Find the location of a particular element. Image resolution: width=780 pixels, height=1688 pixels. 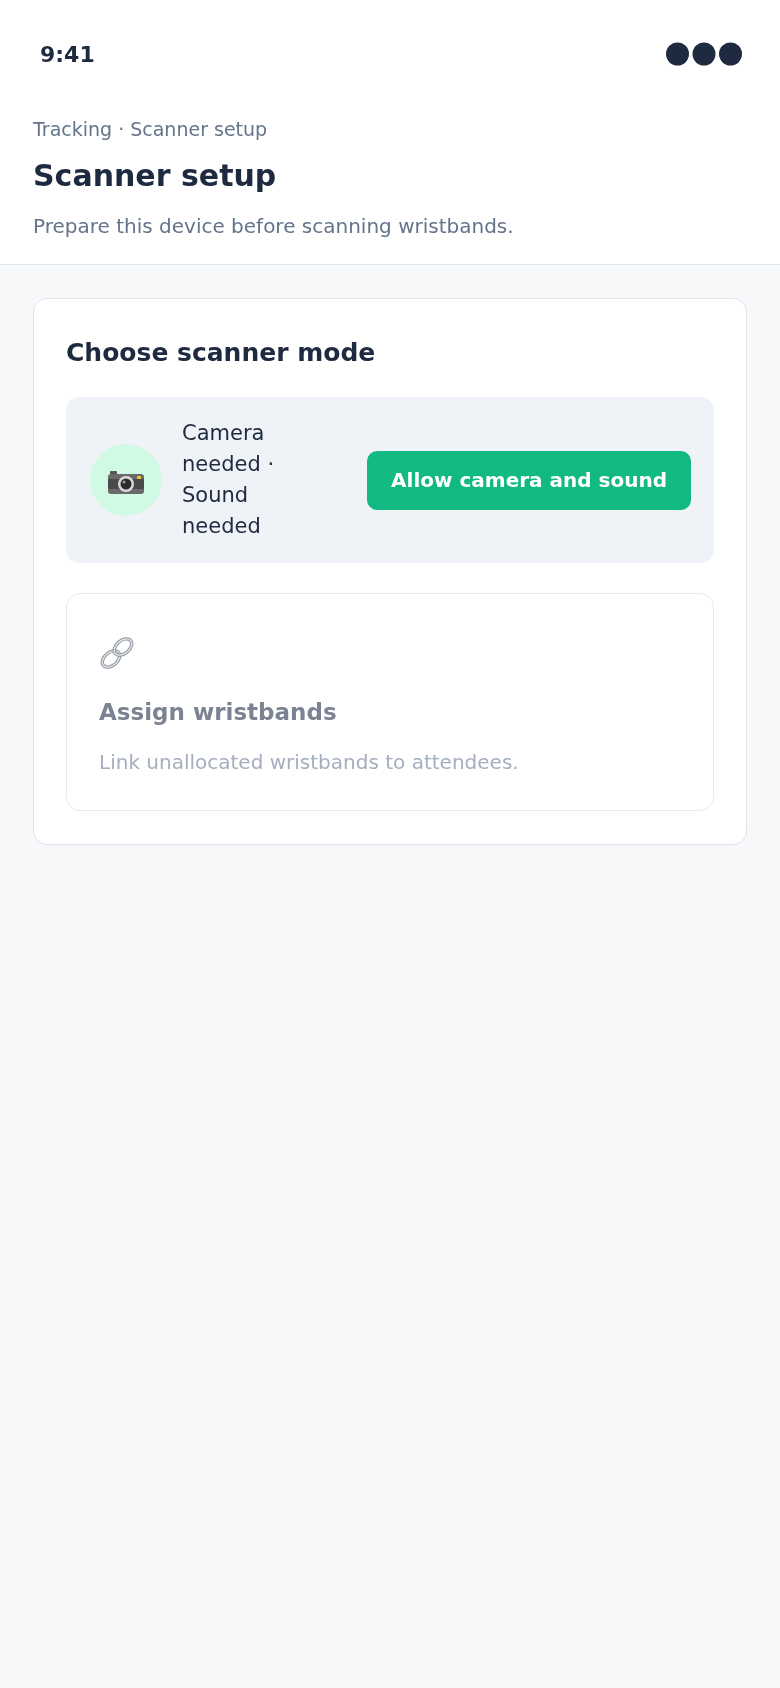

page-title: Scanner setup is located at coordinates (155, 176).